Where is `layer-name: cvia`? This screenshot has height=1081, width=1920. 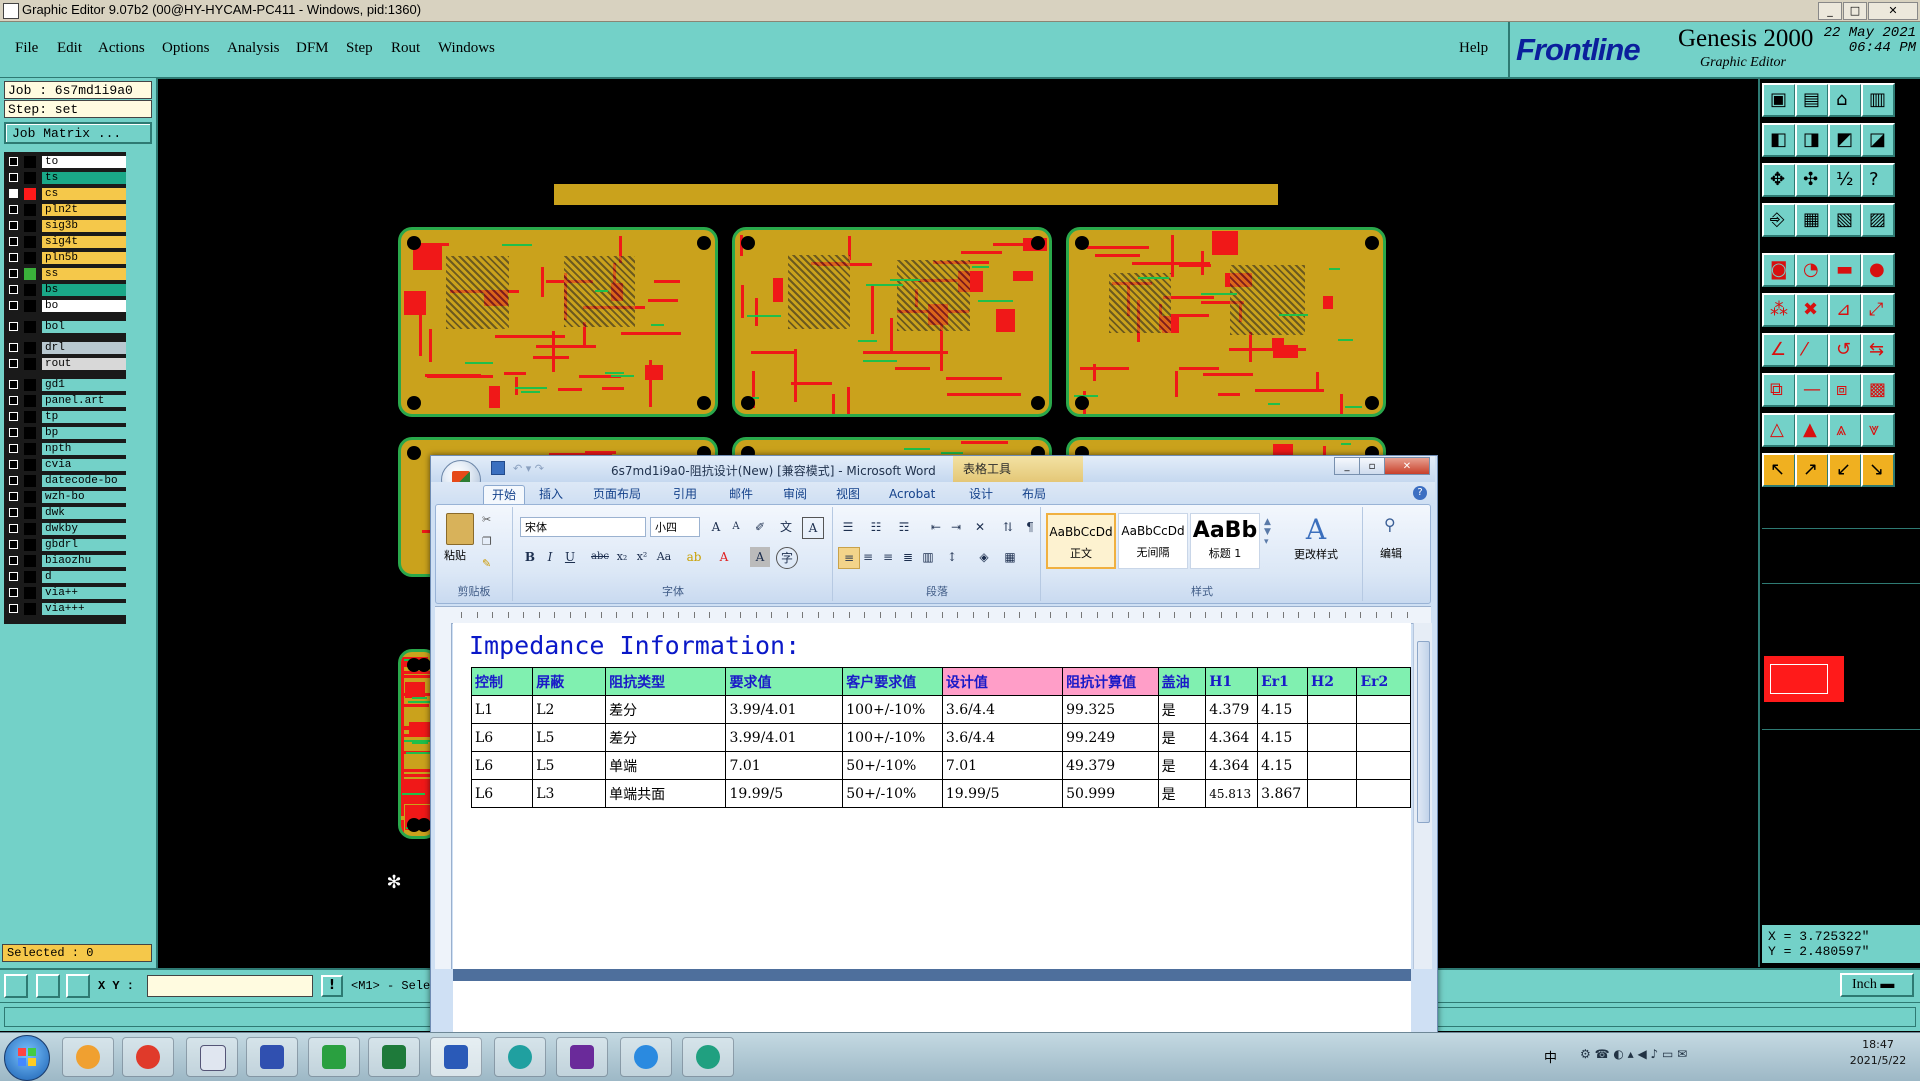 layer-name: cvia is located at coordinates (84, 465).